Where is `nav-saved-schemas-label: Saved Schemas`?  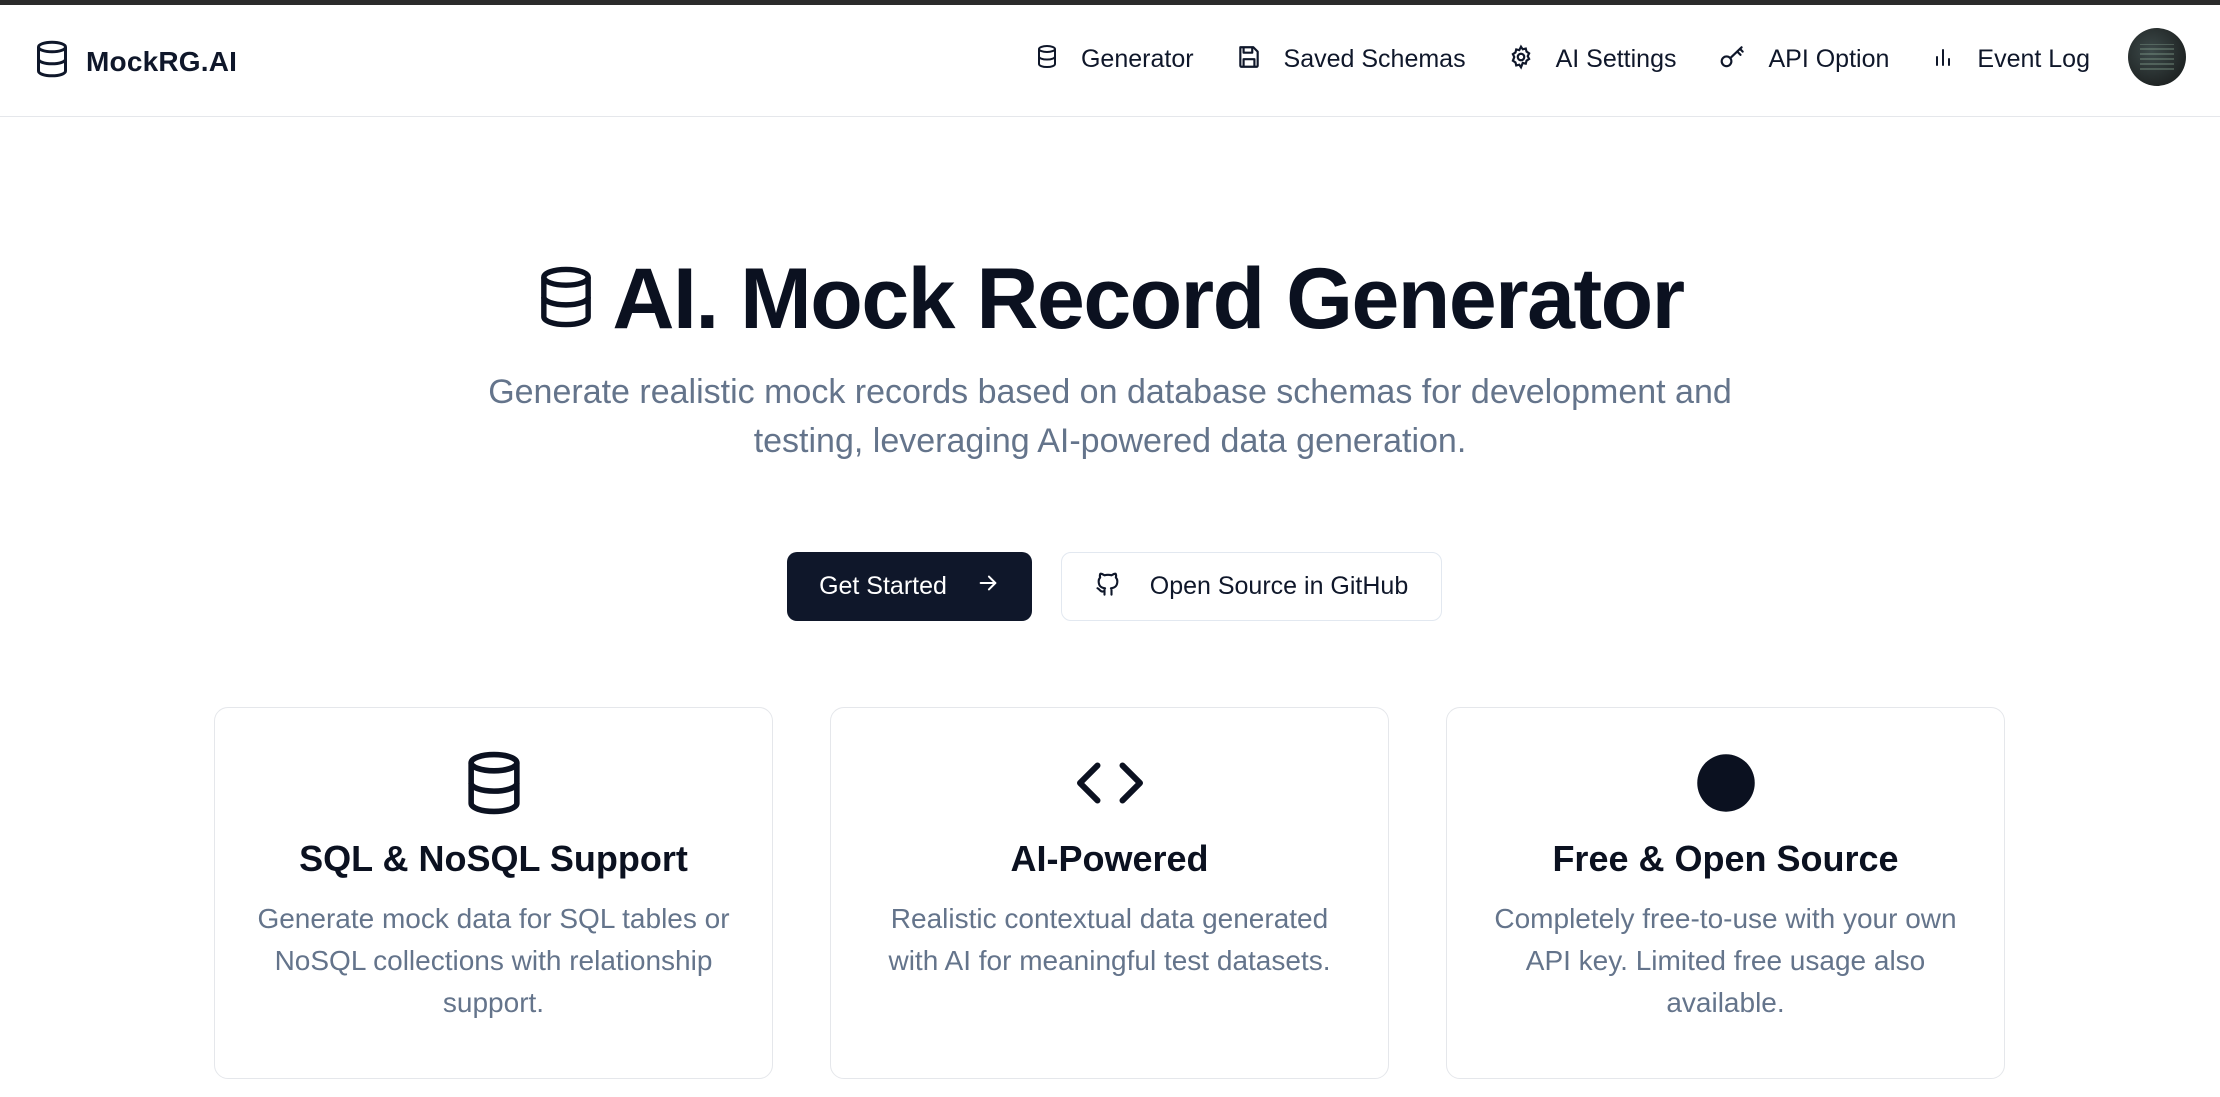
nav-saved-schemas-label: Saved Schemas is located at coordinates (1374, 58).